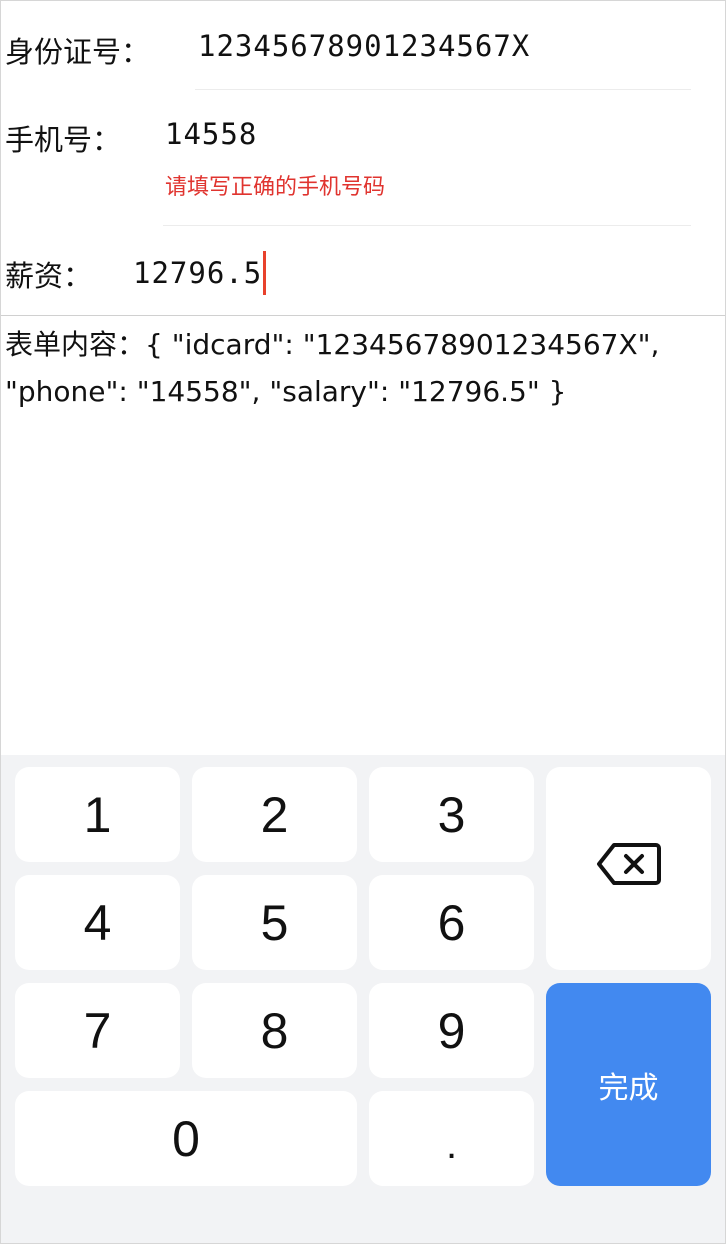 The width and height of the screenshot is (726, 1244). What do you see at coordinates (274, 922) in the screenshot?
I see `key-5: 5` at bounding box center [274, 922].